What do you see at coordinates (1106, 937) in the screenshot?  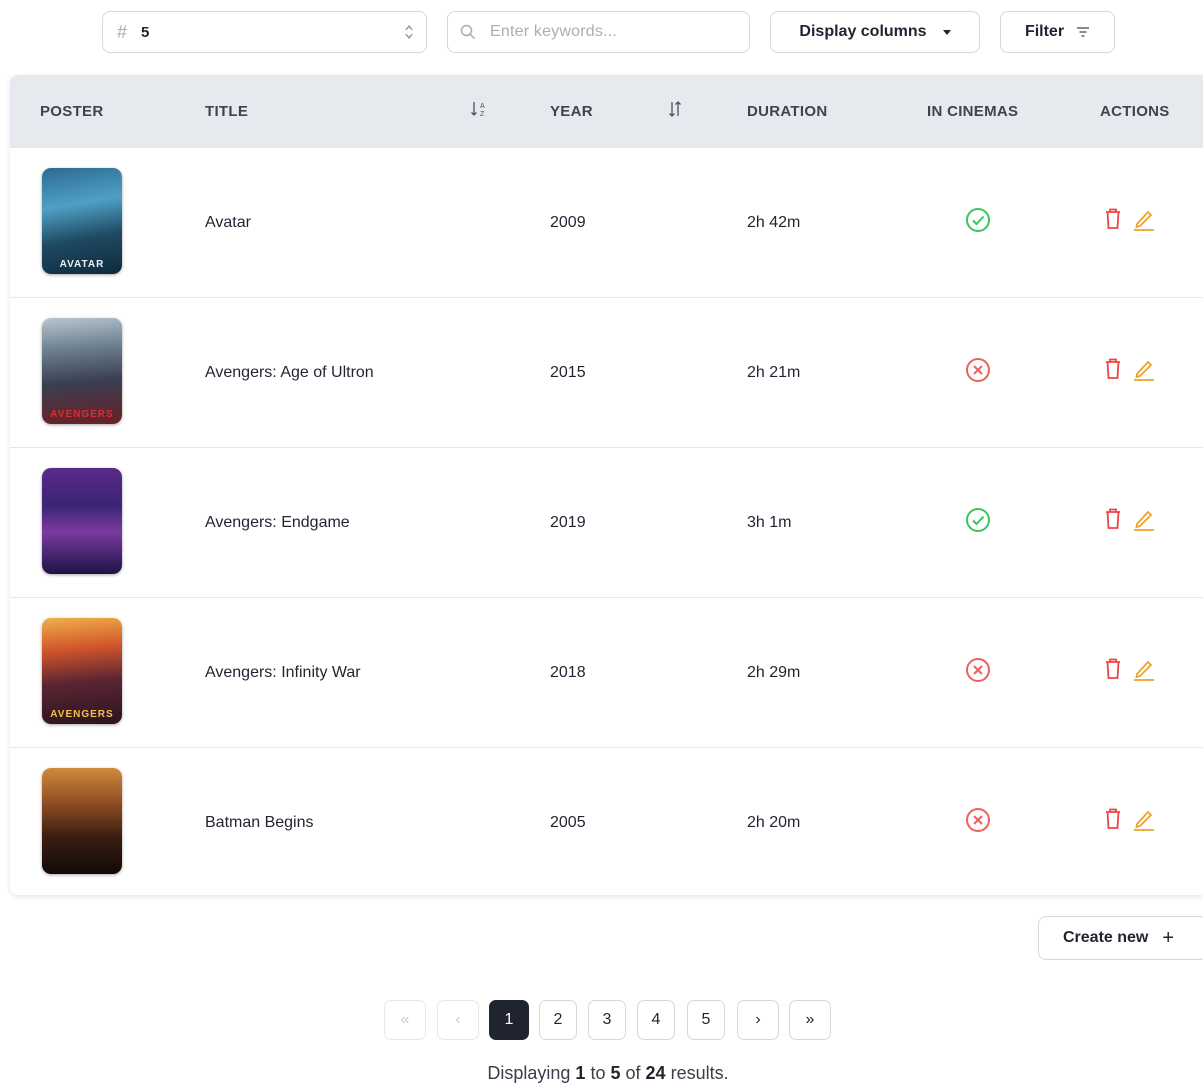 I see `create-new-label: Create new` at bounding box center [1106, 937].